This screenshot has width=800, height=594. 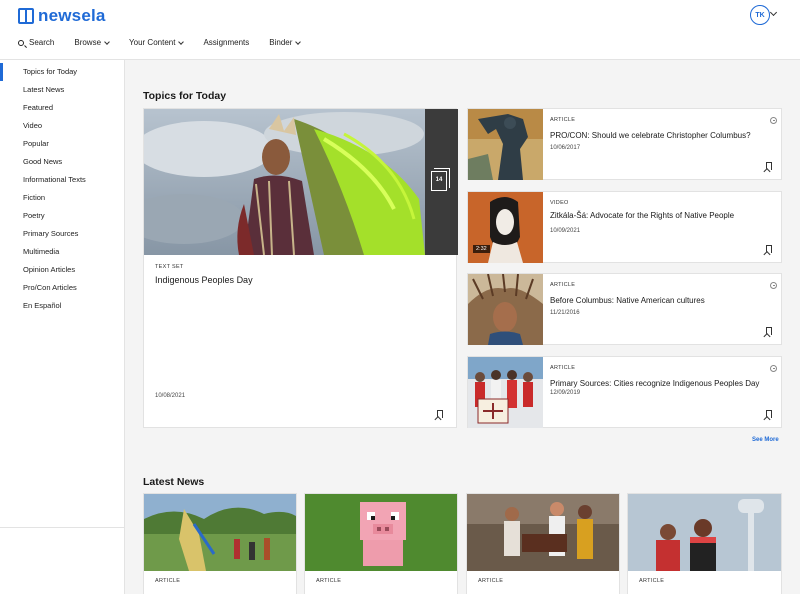 I want to click on nav-browse-label: Browse, so click(x=88, y=42).